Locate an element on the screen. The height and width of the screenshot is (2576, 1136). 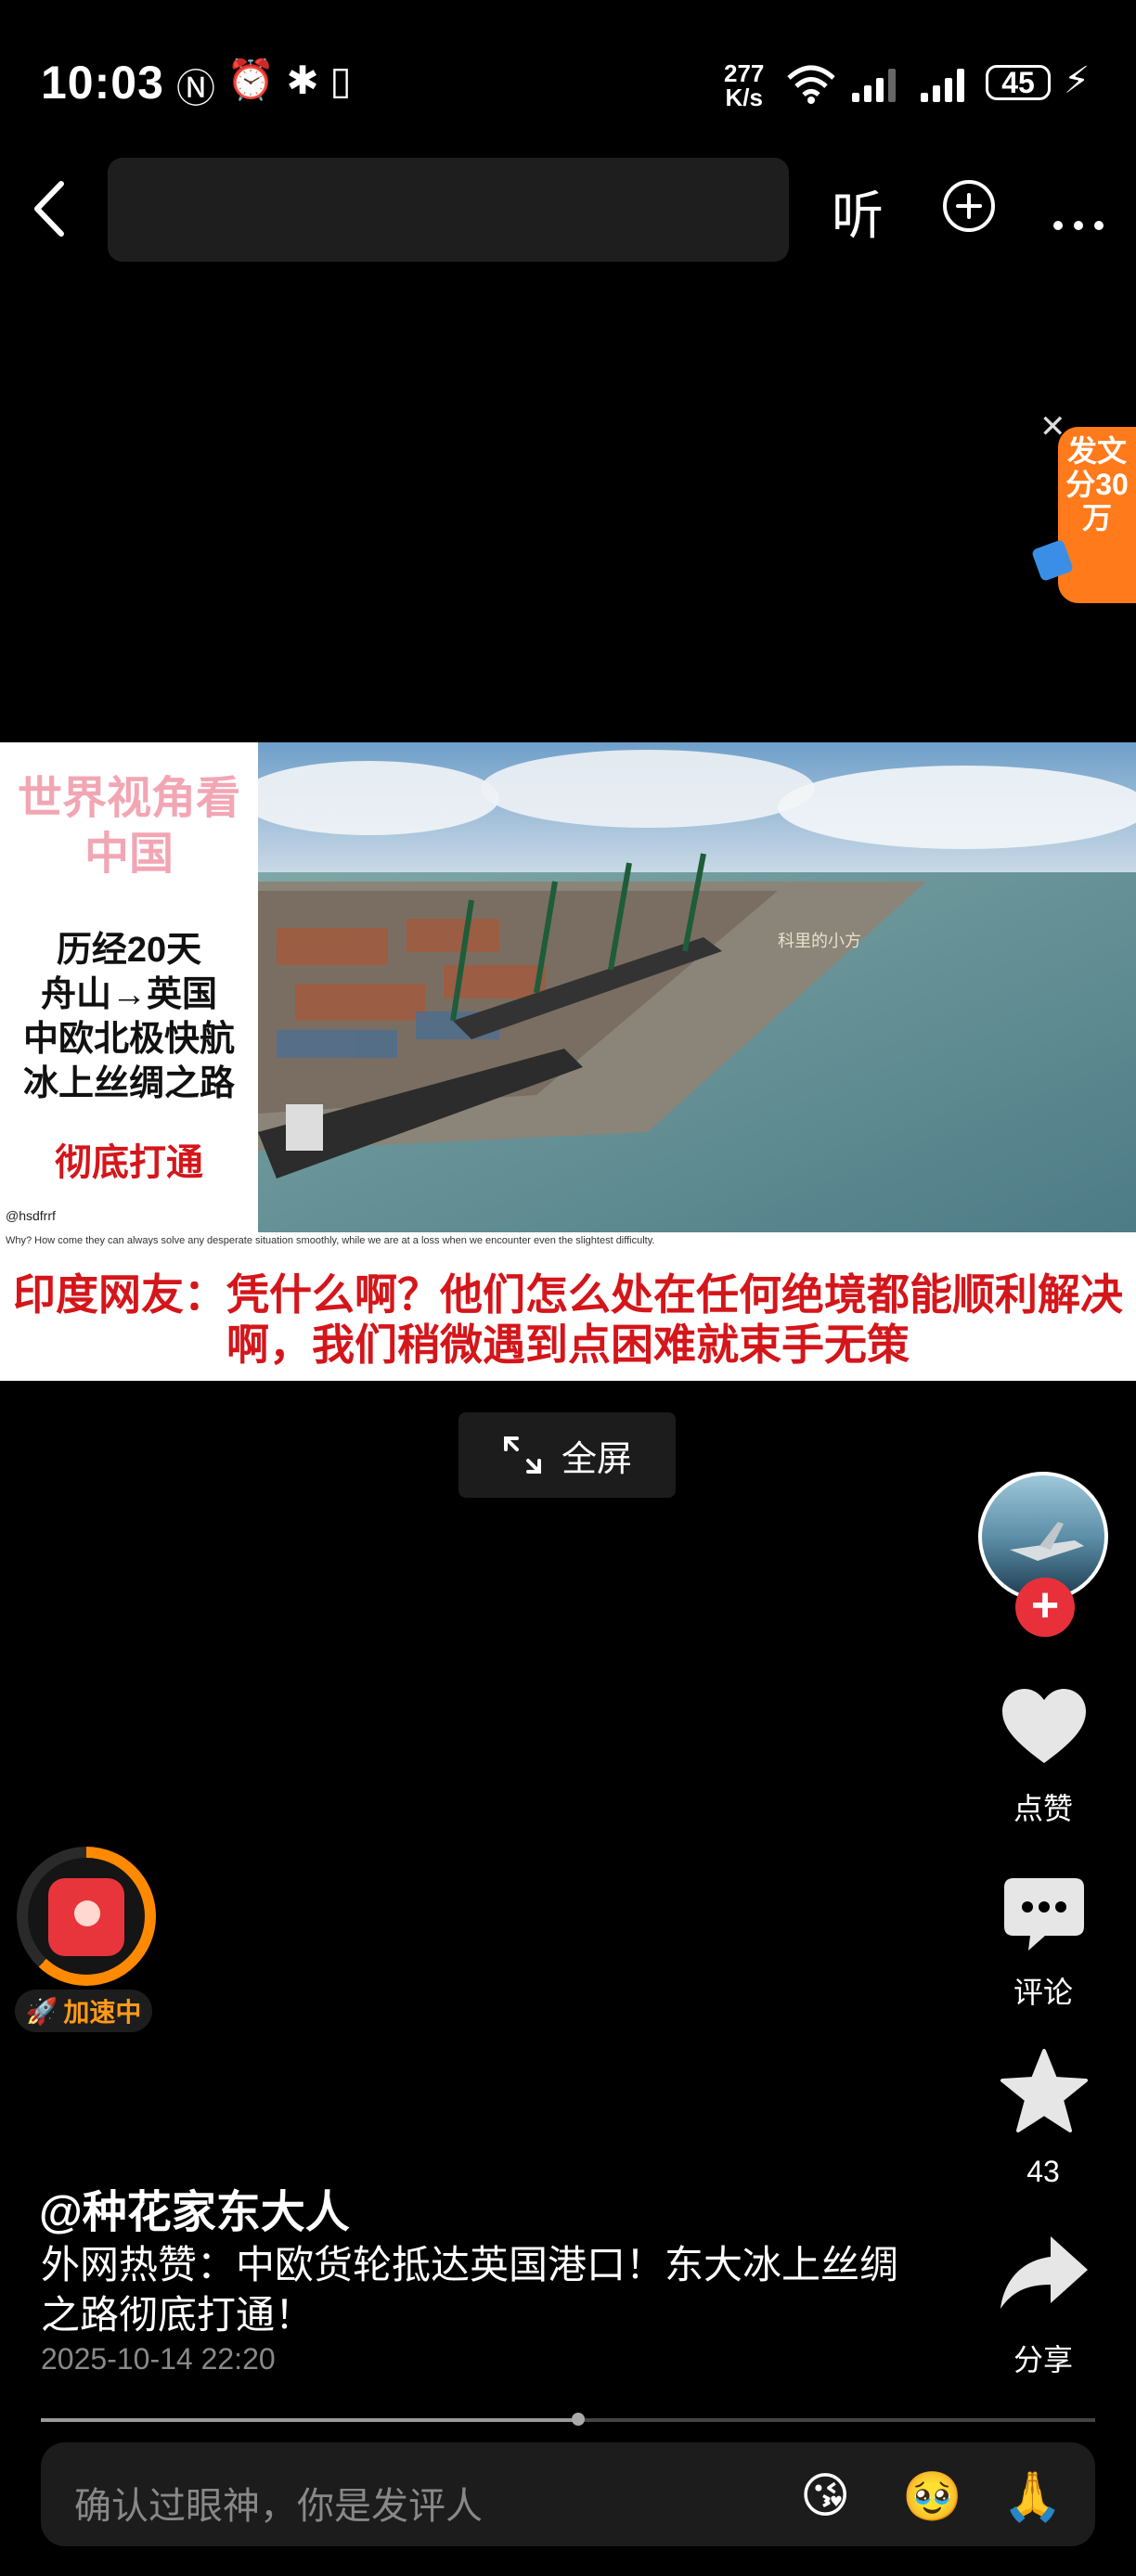
playback-progress-fill is located at coordinates (309, 2420).